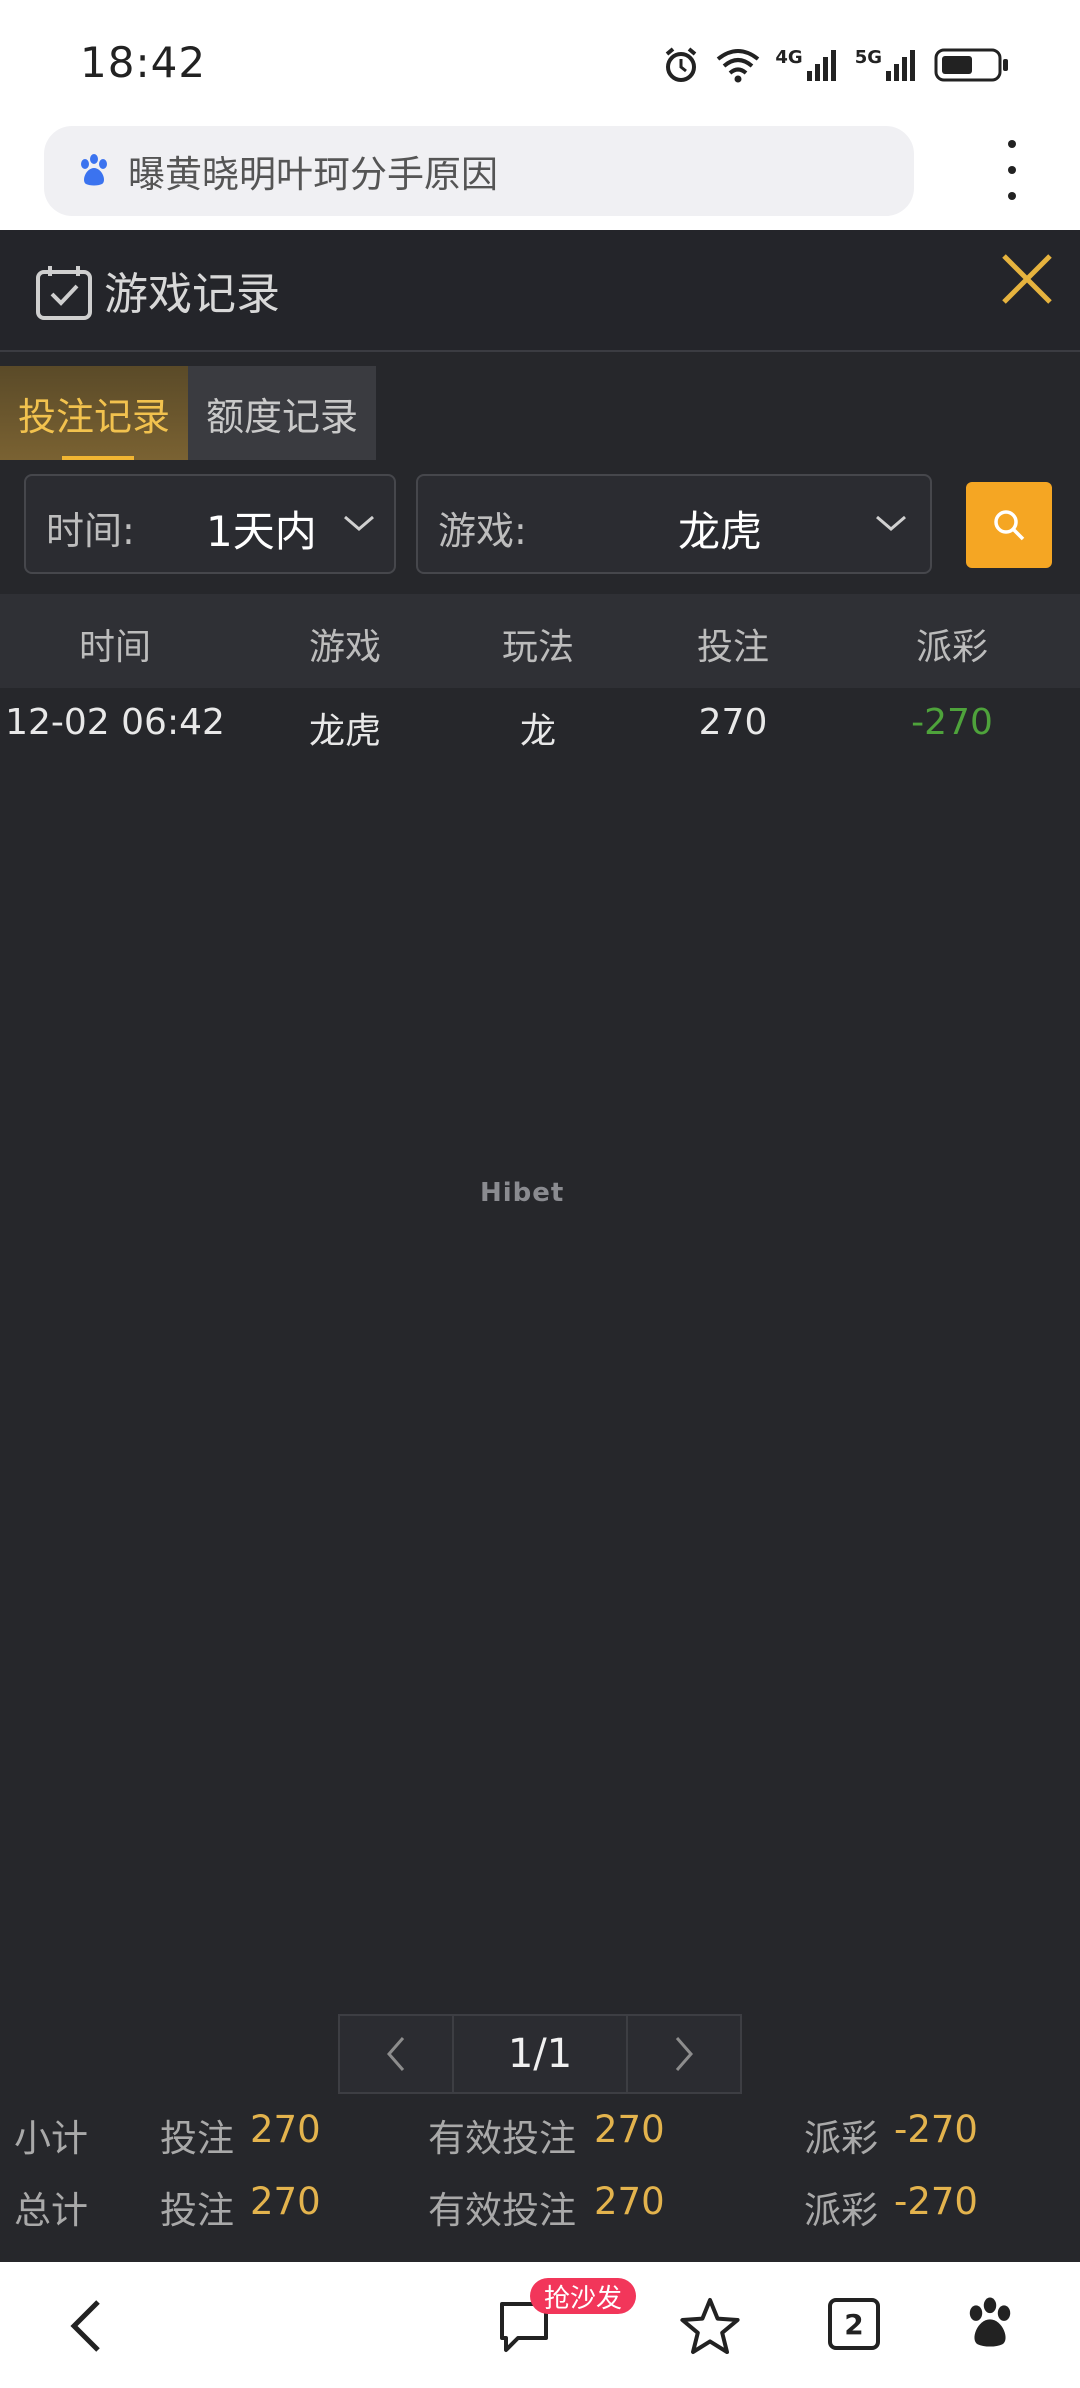 This screenshot has height=2388, width=1080. Describe the element at coordinates (681, 64) in the screenshot. I see `alarm-icon` at that location.